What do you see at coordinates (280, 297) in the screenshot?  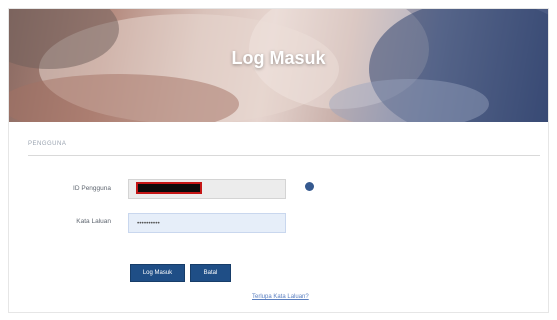 I see `forgot-password-link: Terlupa Kata Laluan?` at bounding box center [280, 297].